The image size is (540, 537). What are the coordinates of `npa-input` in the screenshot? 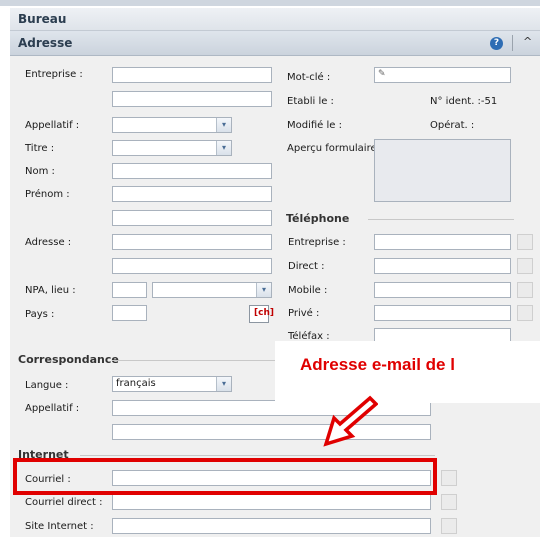 It's located at (129, 290).